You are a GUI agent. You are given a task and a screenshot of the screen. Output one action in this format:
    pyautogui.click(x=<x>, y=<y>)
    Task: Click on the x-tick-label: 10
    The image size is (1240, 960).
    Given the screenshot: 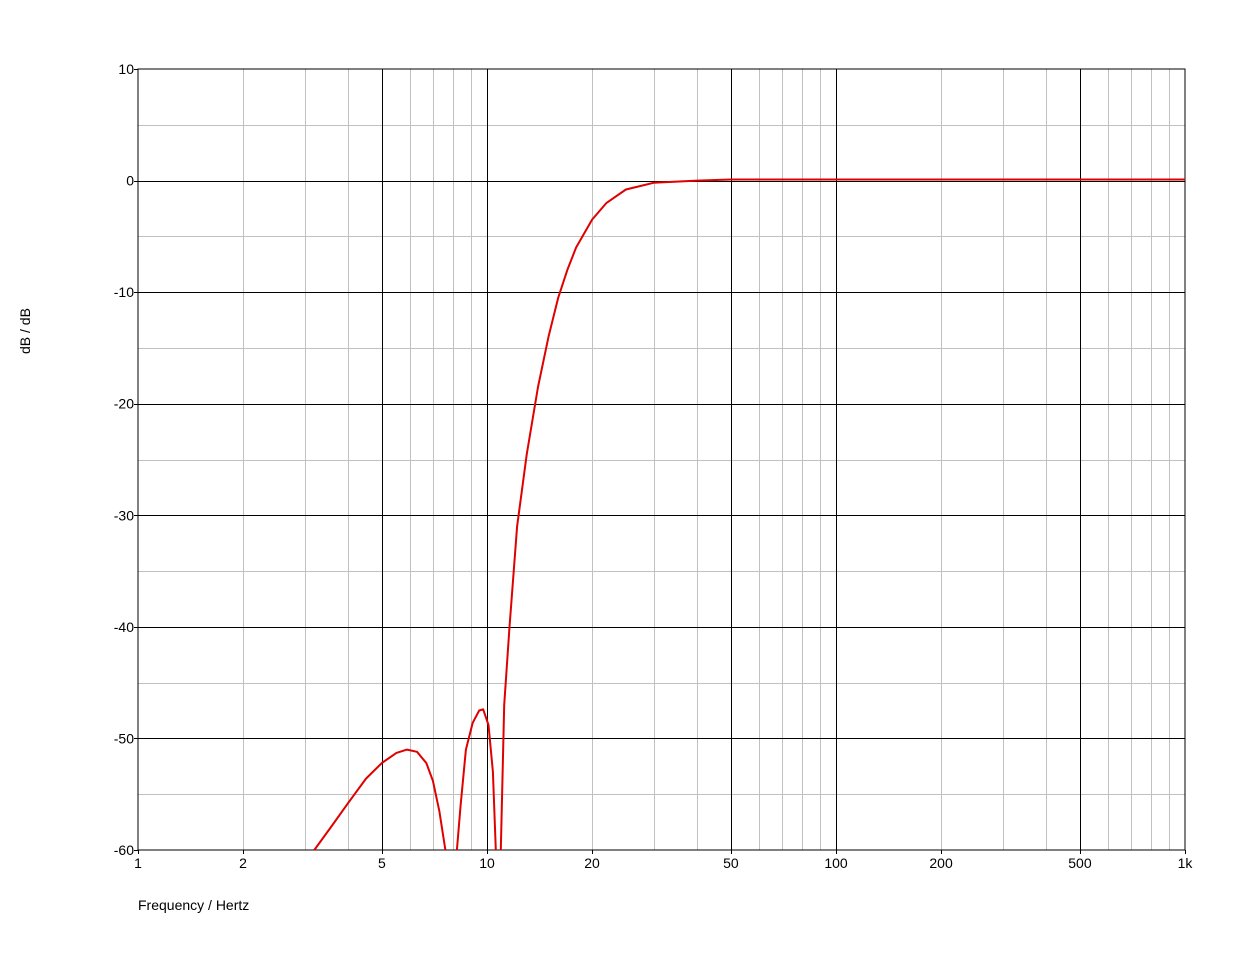 What is the action you would take?
    pyautogui.click(x=487, y=863)
    